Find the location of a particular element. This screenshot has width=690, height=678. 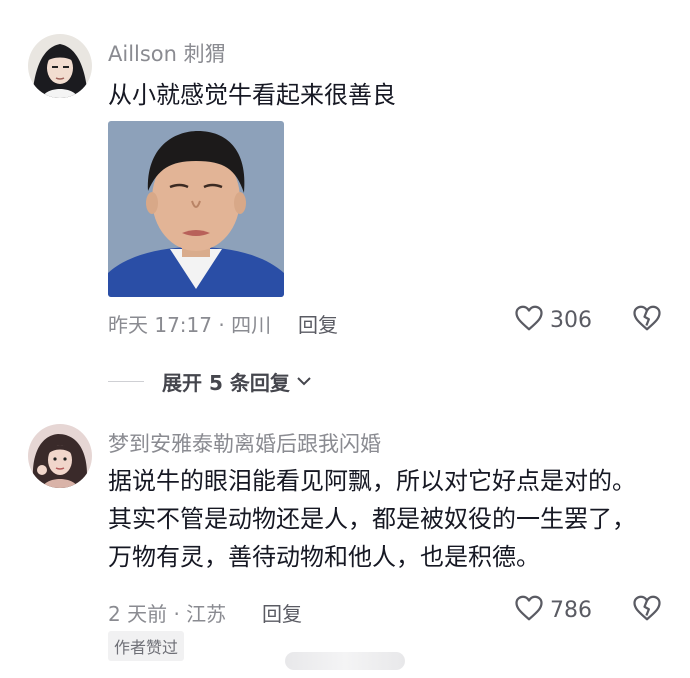

like-count: 306 is located at coordinates (571, 320).